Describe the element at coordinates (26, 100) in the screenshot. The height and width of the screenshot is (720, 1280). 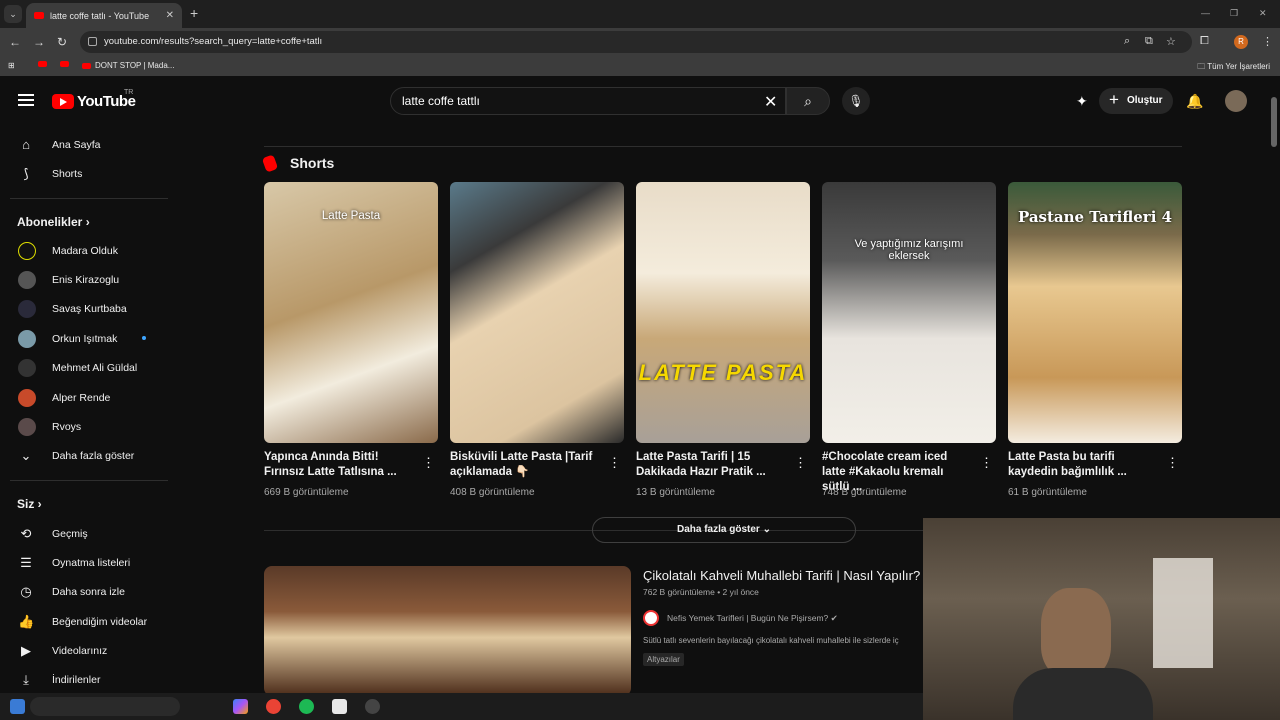
I see `guide-menu-icon` at that location.